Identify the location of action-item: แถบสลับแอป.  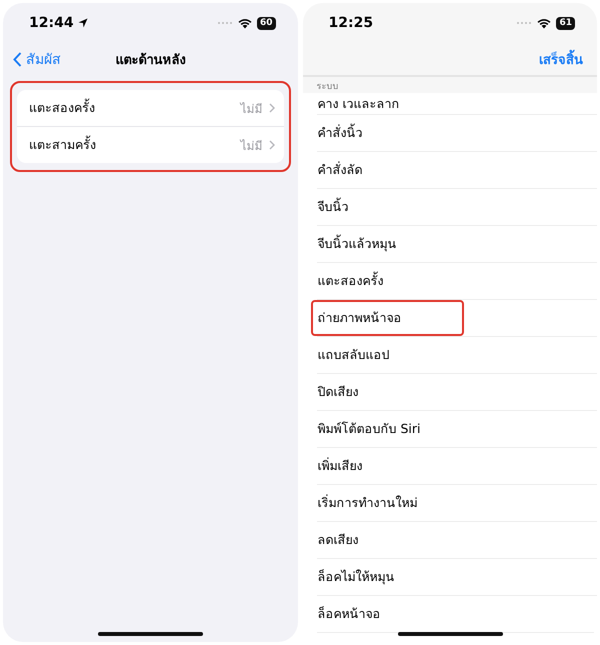
(381, 355).